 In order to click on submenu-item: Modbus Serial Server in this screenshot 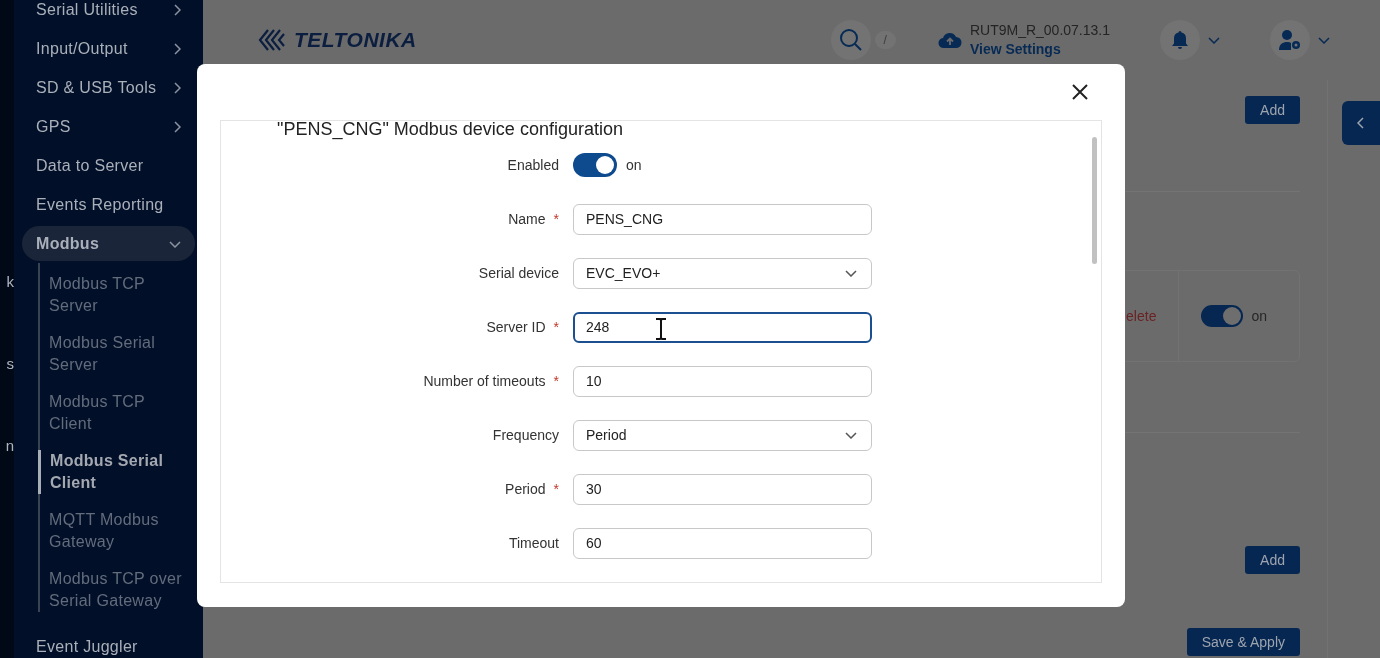, I will do `click(114, 354)`.